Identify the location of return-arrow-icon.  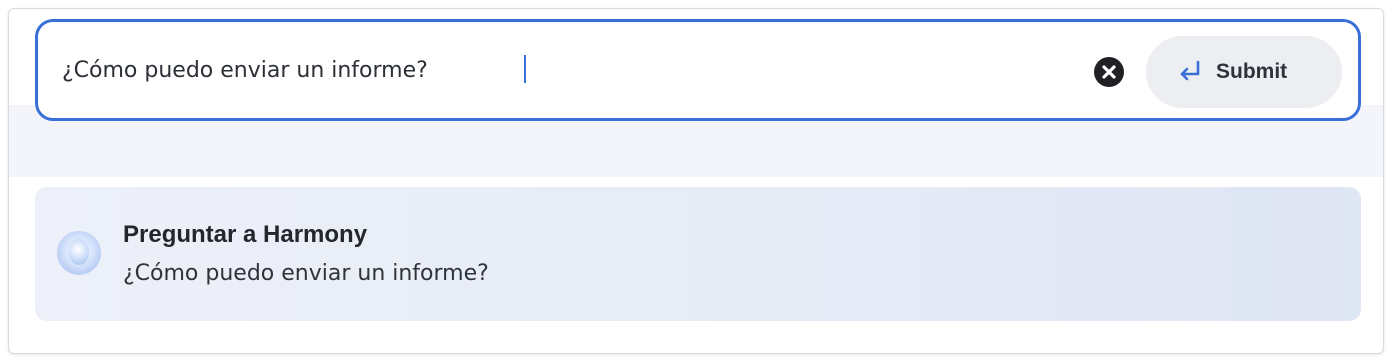
(1190, 70).